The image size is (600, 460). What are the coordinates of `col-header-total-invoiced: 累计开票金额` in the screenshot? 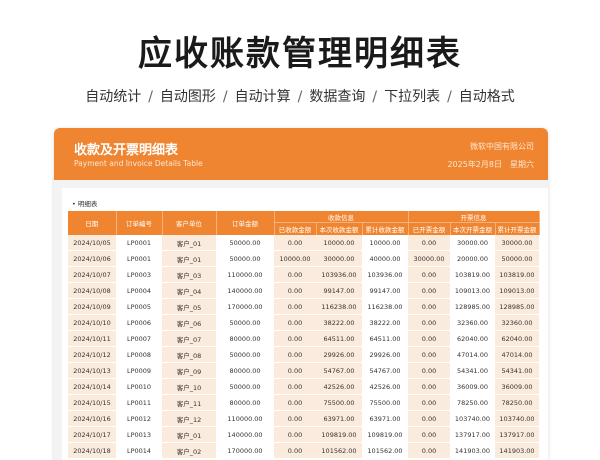 It's located at (517, 228).